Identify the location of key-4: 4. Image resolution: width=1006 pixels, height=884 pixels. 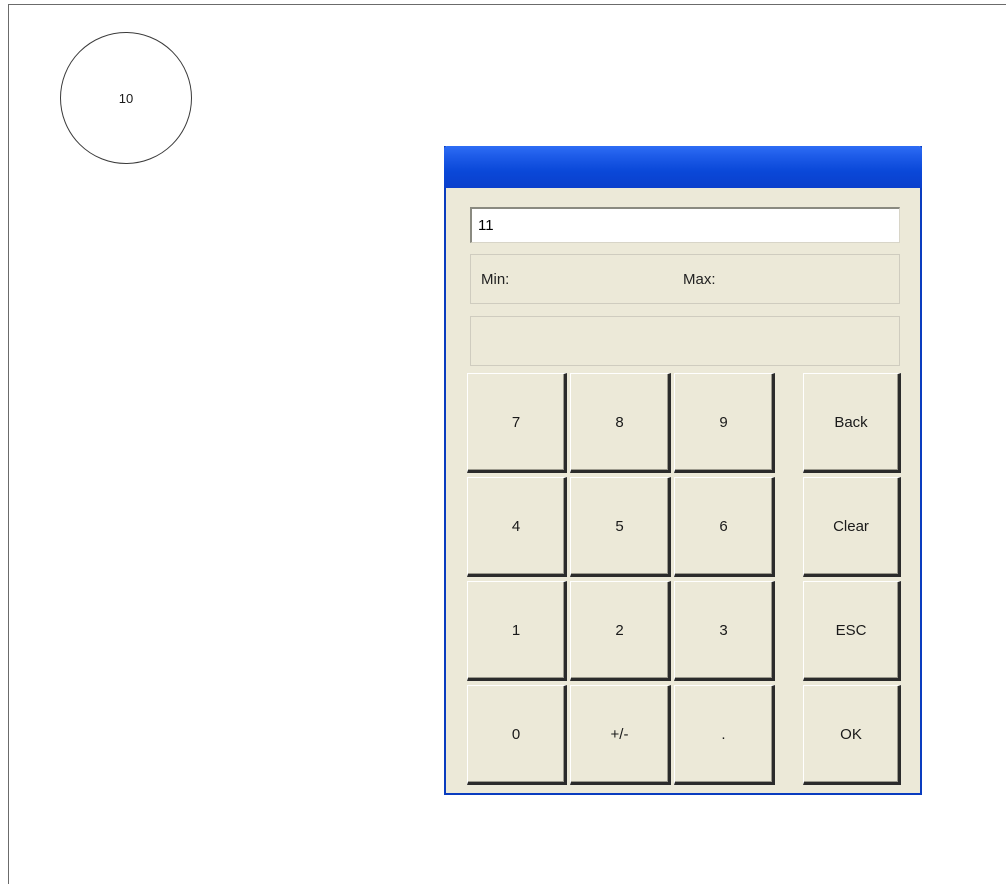
(517, 527).